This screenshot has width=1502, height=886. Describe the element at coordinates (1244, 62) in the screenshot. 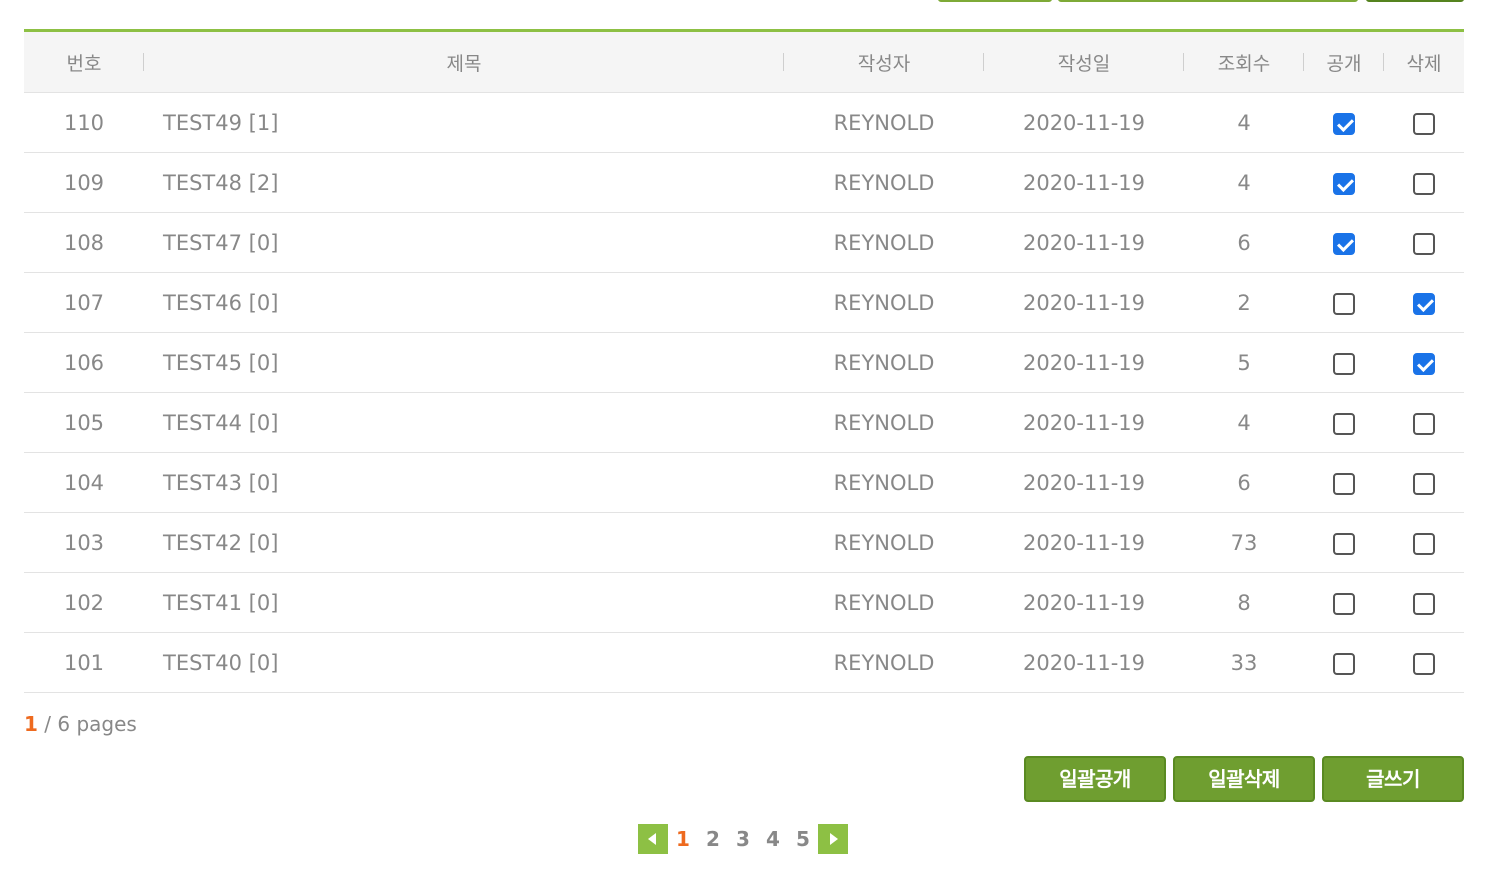

I see `header-views: 조회수` at that location.